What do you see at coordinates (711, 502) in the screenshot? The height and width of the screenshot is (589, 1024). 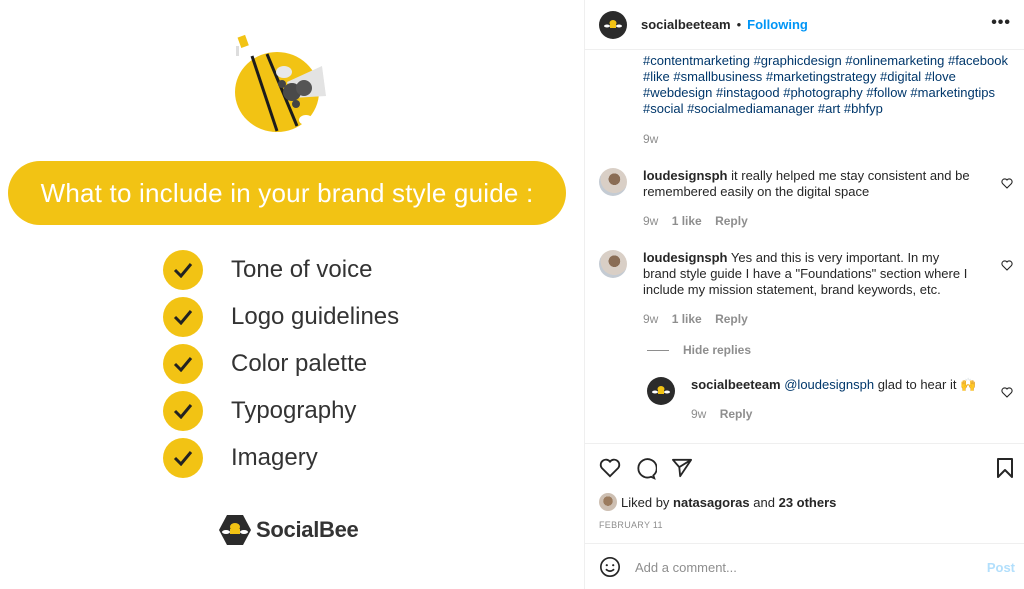 I see `liker-username: natasagoras` at bounding box center [711, 502].